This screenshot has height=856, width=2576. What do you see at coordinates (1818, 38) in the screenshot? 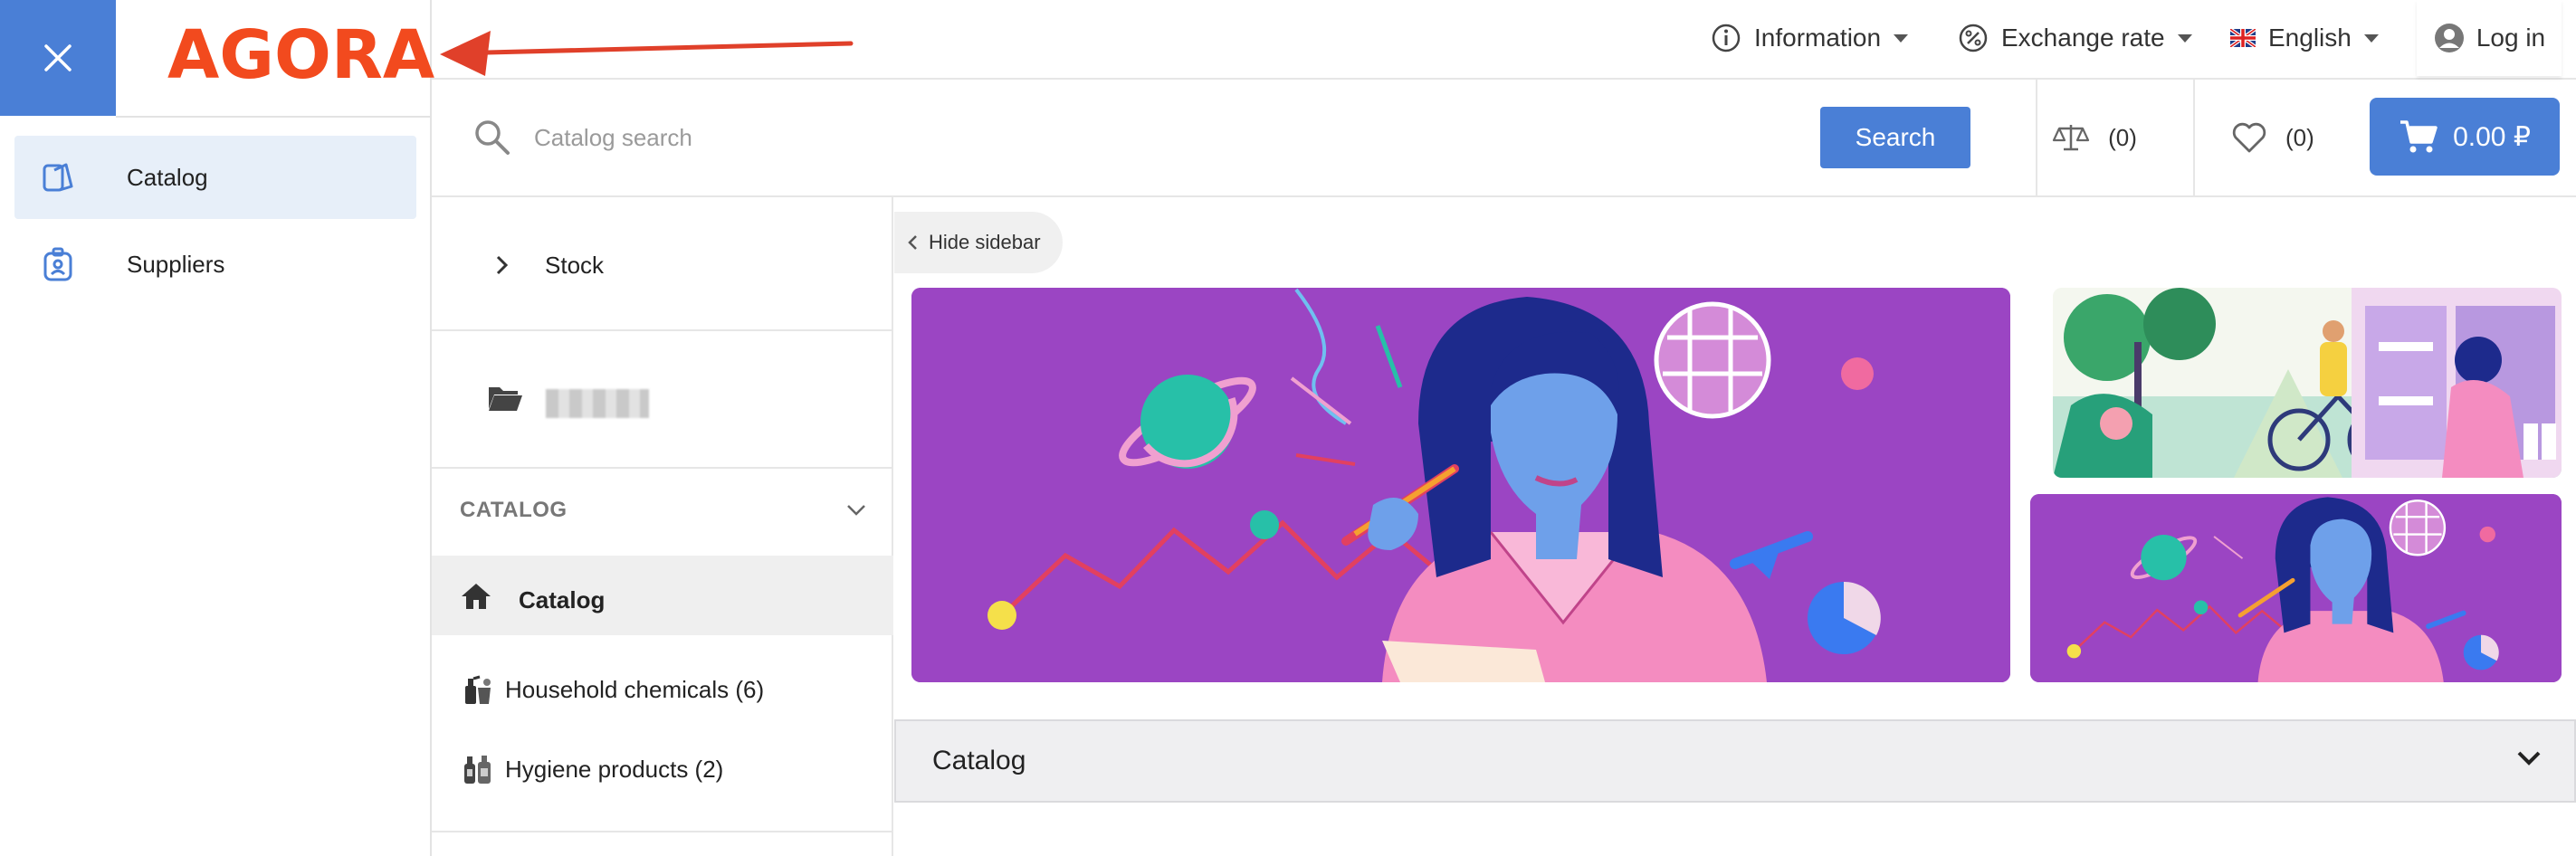
I see `information-label: Information` at bounding box center [1818, 38].